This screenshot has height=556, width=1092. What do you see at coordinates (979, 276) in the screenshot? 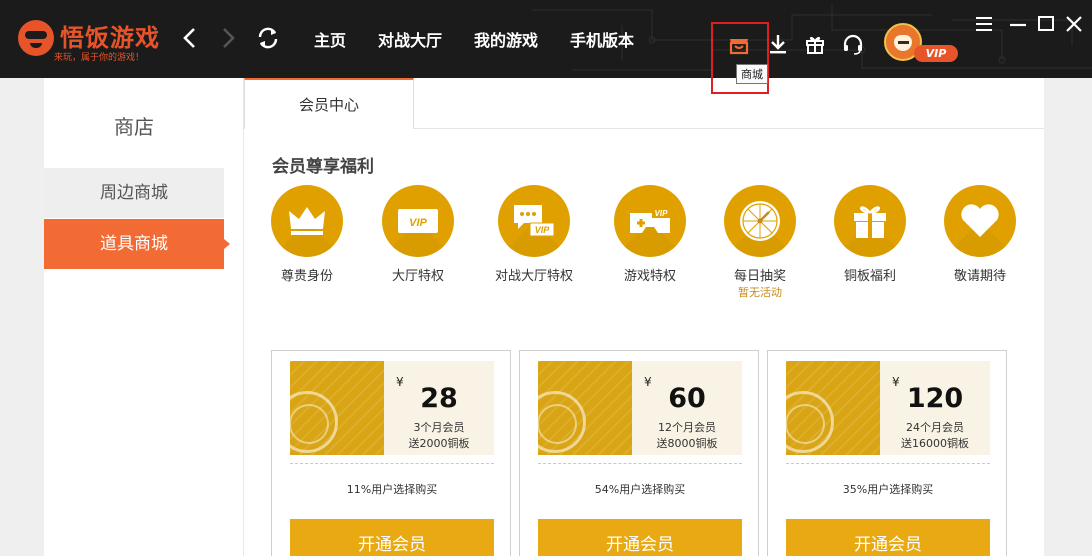
I see `benefit-label: 敬请期待` at bounding box center [979, 276].